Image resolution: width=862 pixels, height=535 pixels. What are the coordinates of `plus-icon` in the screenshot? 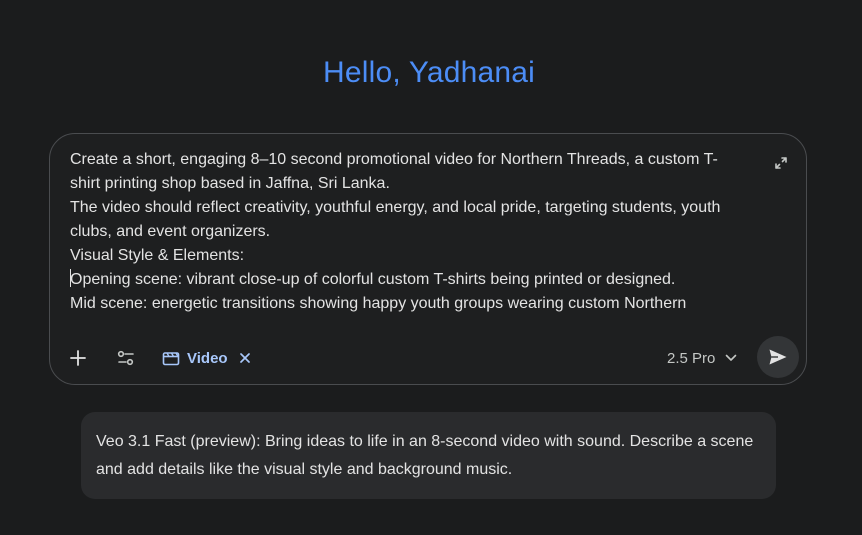 It's located at (78, 358).